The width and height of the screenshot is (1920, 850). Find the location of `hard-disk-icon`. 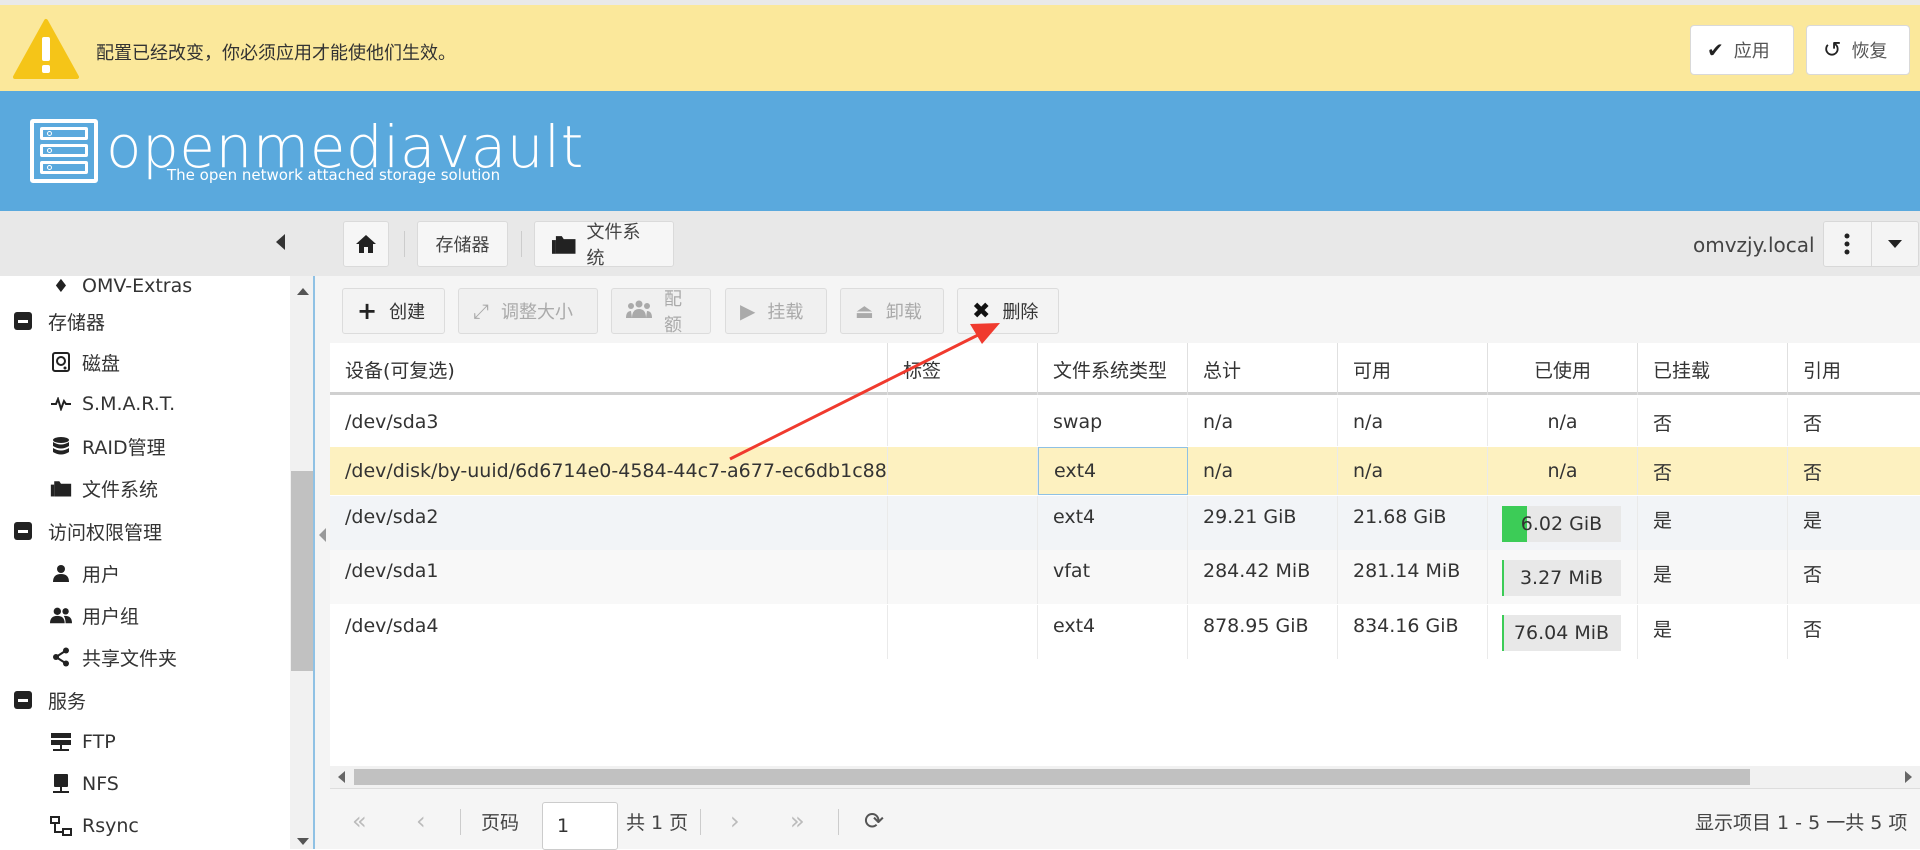

hard-disk-icon is located at coordinates (61, 362).